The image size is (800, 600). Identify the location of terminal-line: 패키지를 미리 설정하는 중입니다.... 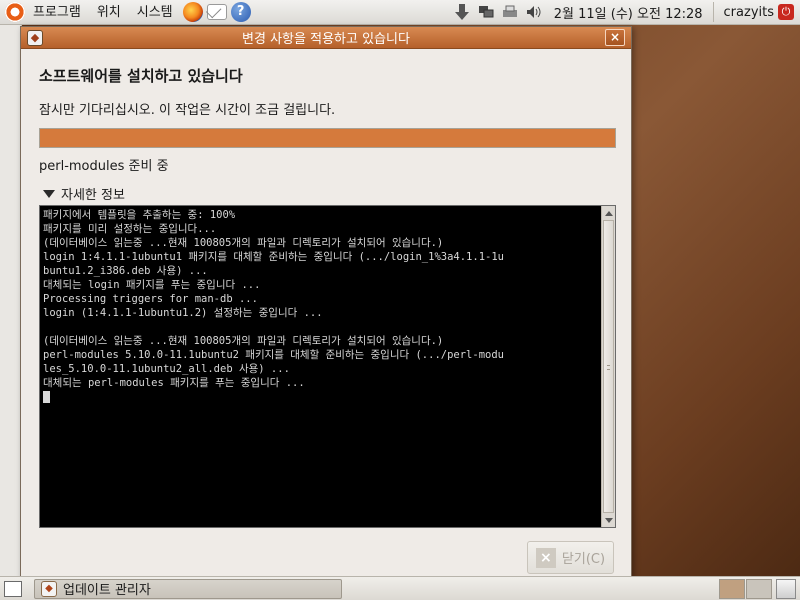
(130, 229).